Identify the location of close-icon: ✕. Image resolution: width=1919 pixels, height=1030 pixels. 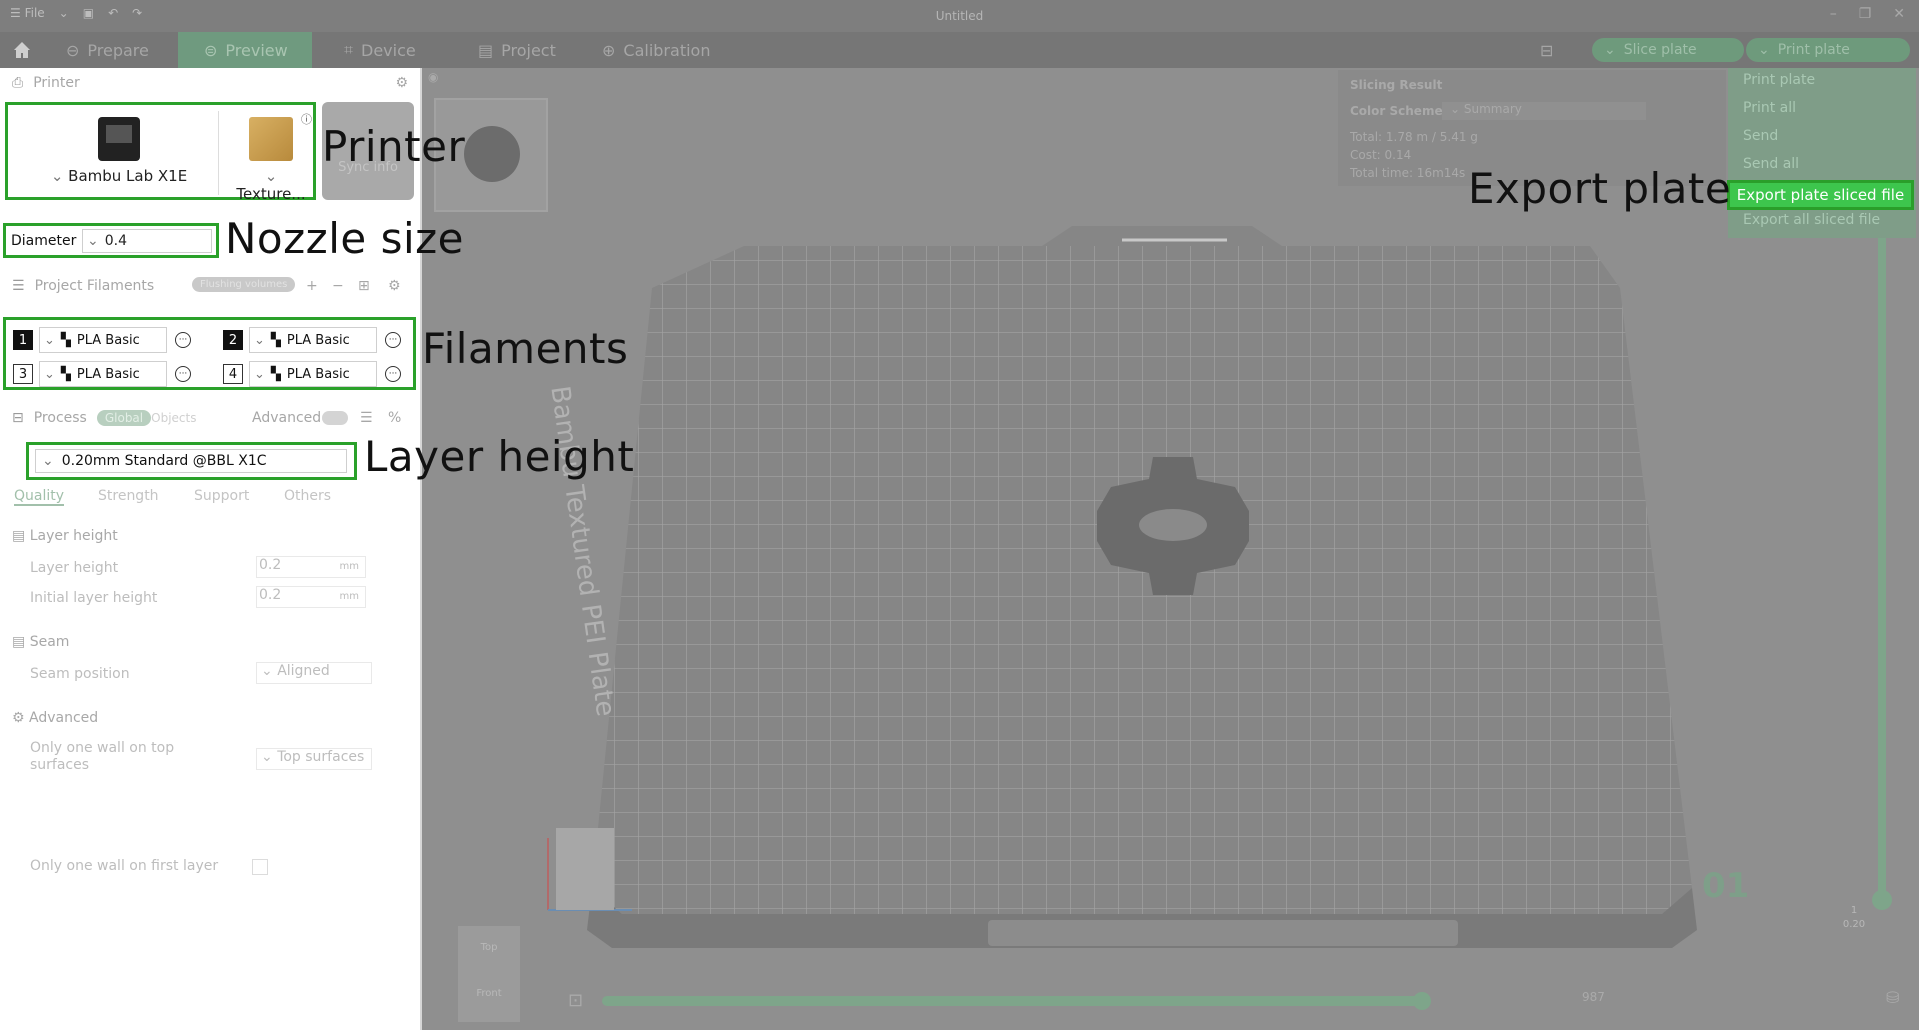
(1899, 14).